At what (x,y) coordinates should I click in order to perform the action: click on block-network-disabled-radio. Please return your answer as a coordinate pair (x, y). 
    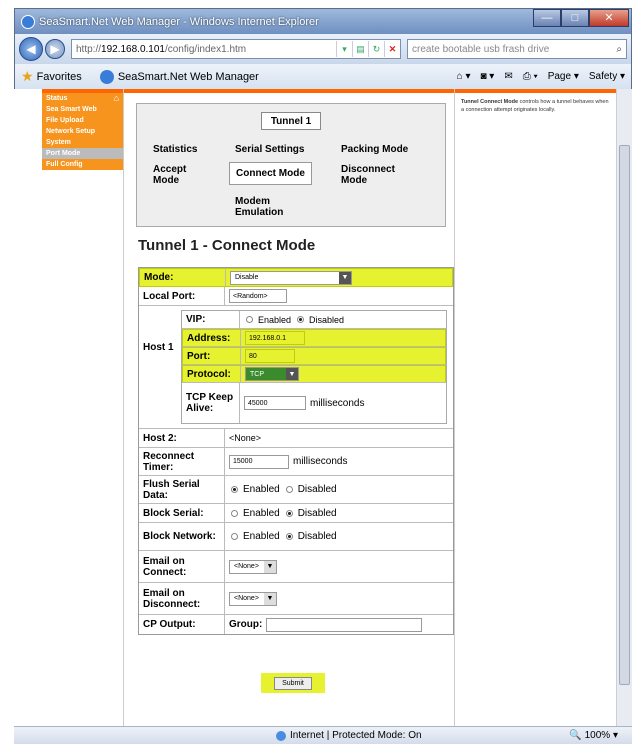
    Looking at the image, I should click on (289, 536).